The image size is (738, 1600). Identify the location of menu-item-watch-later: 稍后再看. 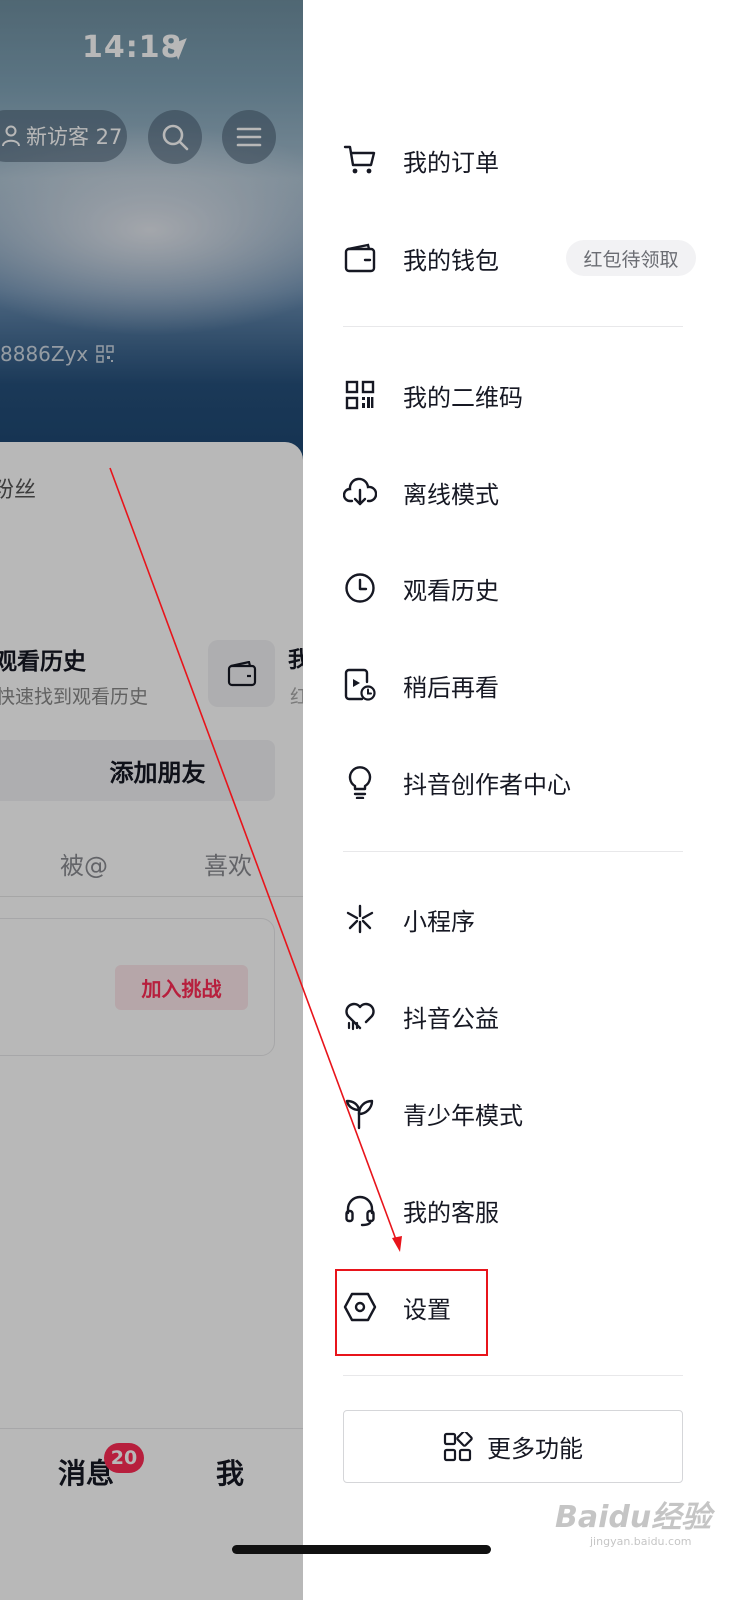
(518, 685).